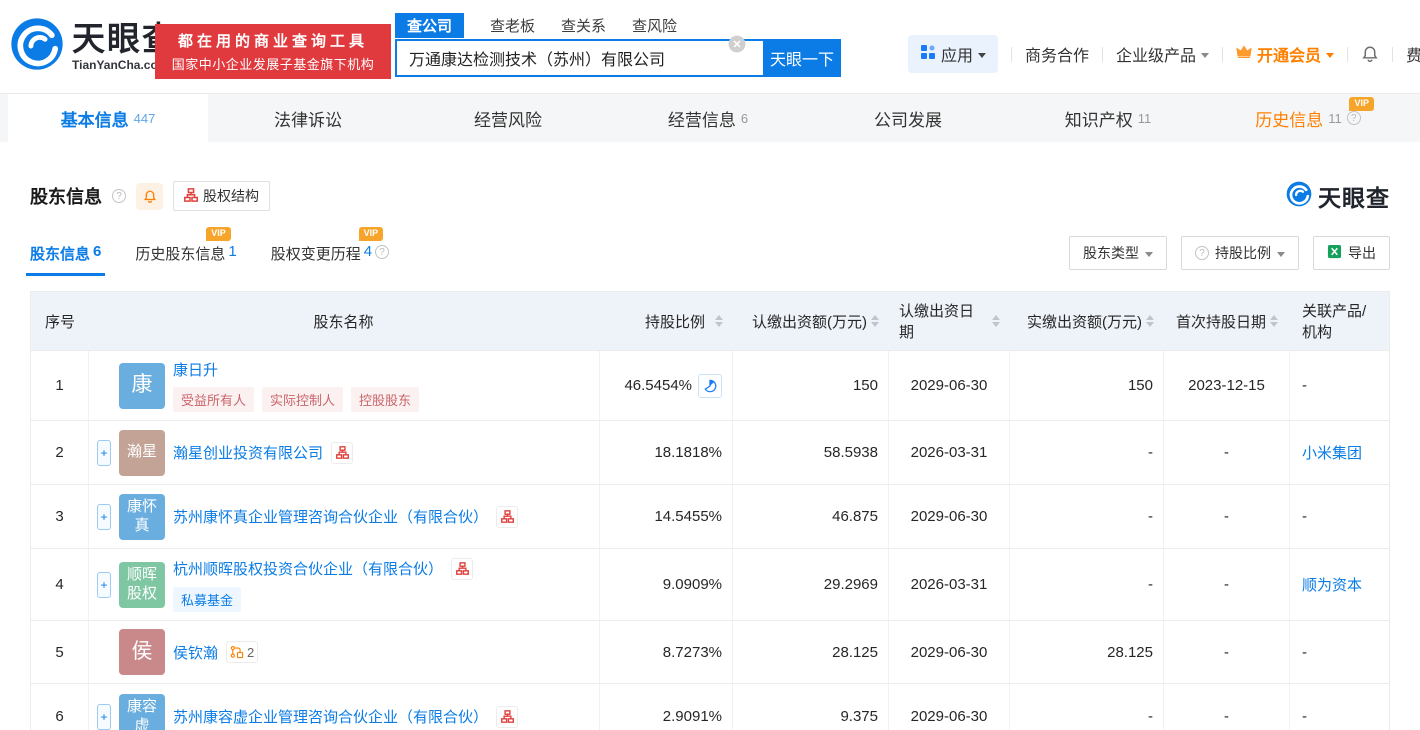  Describe the element at coordinates (330, 251) in the screenshot. I see `subtab-equity-change-history: VIP 股权变更历程 4 ?` at that location.